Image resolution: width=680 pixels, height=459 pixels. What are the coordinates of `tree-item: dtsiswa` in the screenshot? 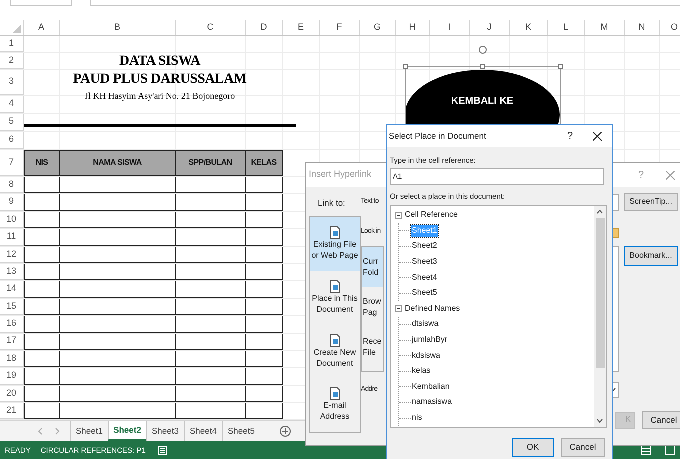 It's located at (425, 324).